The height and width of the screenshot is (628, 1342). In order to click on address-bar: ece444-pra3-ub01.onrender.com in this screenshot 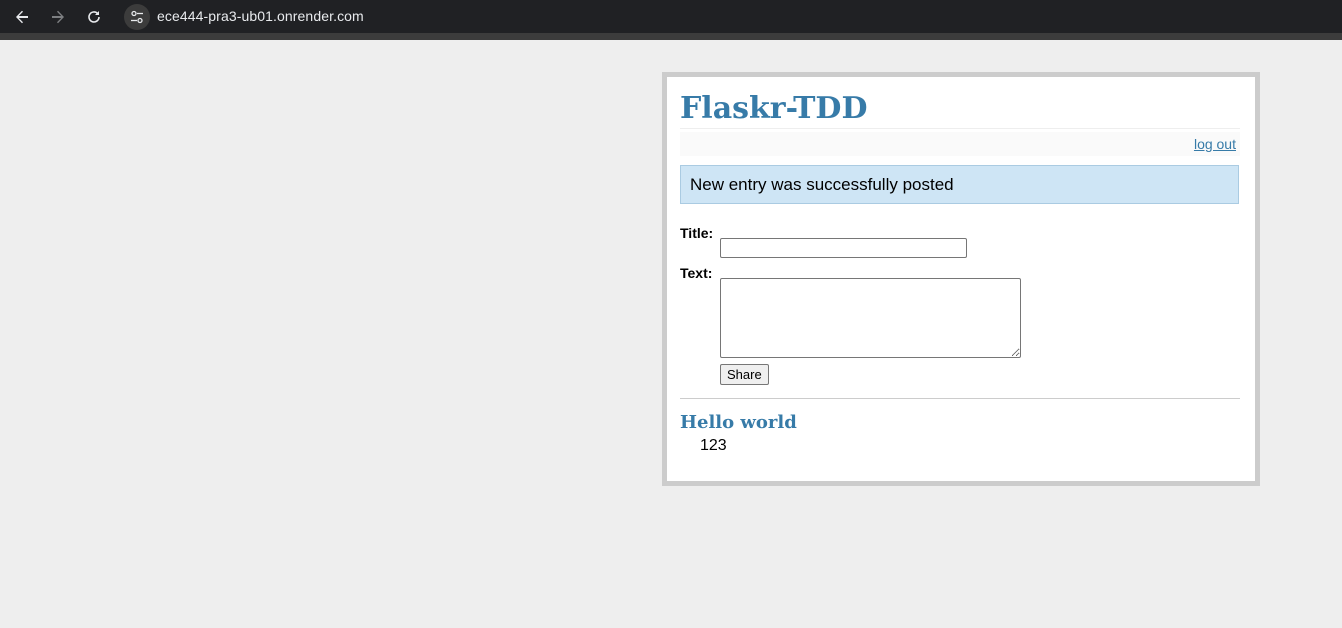, I will do `click(731, 16)`.